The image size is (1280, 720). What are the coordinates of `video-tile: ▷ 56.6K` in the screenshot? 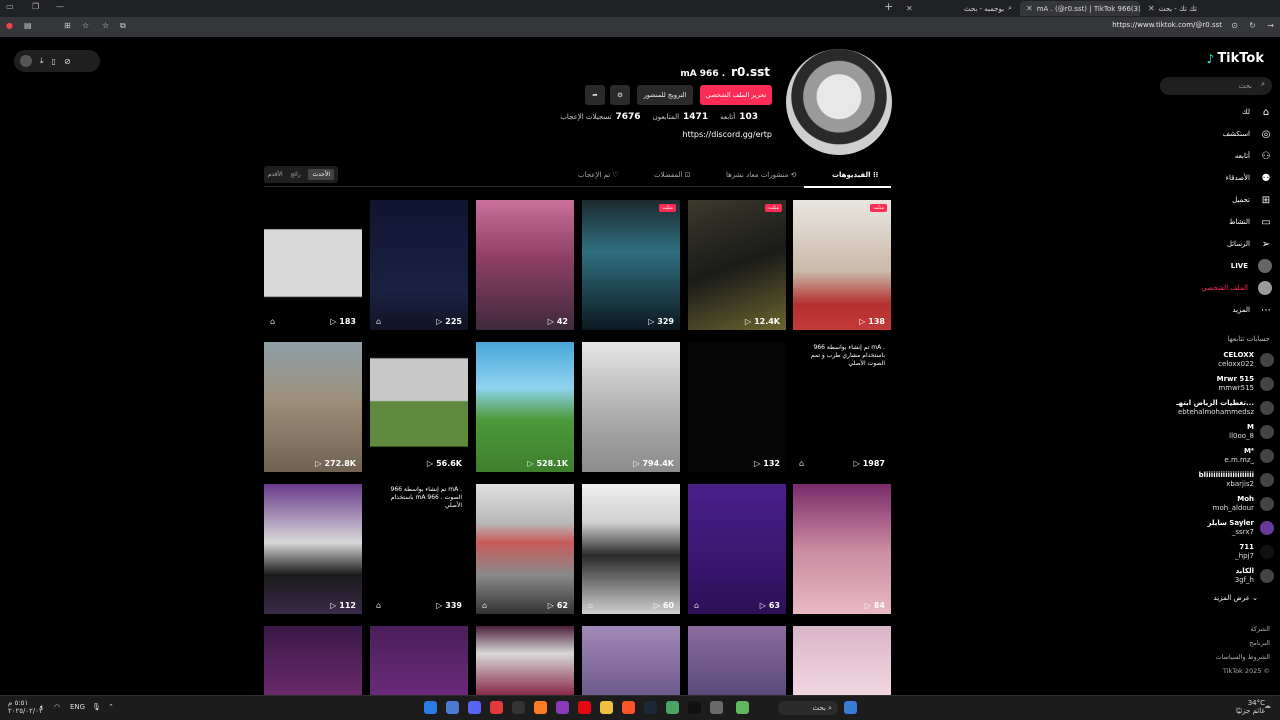 It's located at (419, 407).